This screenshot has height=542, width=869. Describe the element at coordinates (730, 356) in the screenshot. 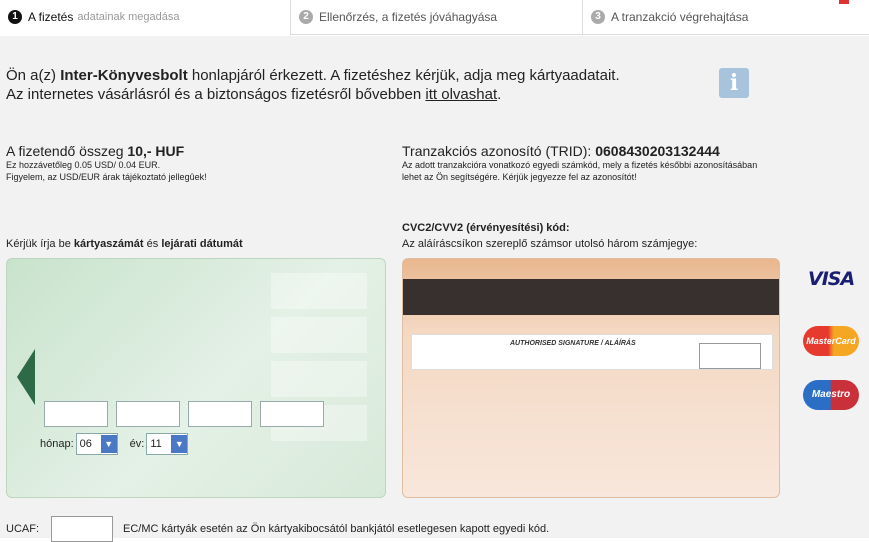

I see `cvc-input` at that location.